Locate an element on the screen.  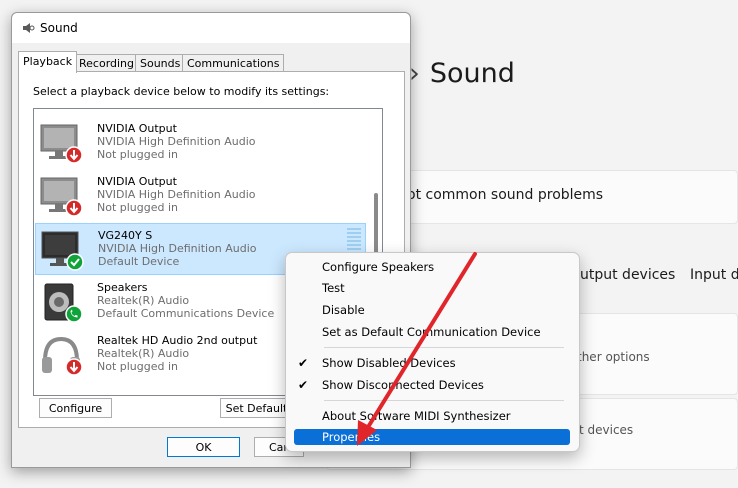
tab-recording: Recording is located at coordinates (107, 63).